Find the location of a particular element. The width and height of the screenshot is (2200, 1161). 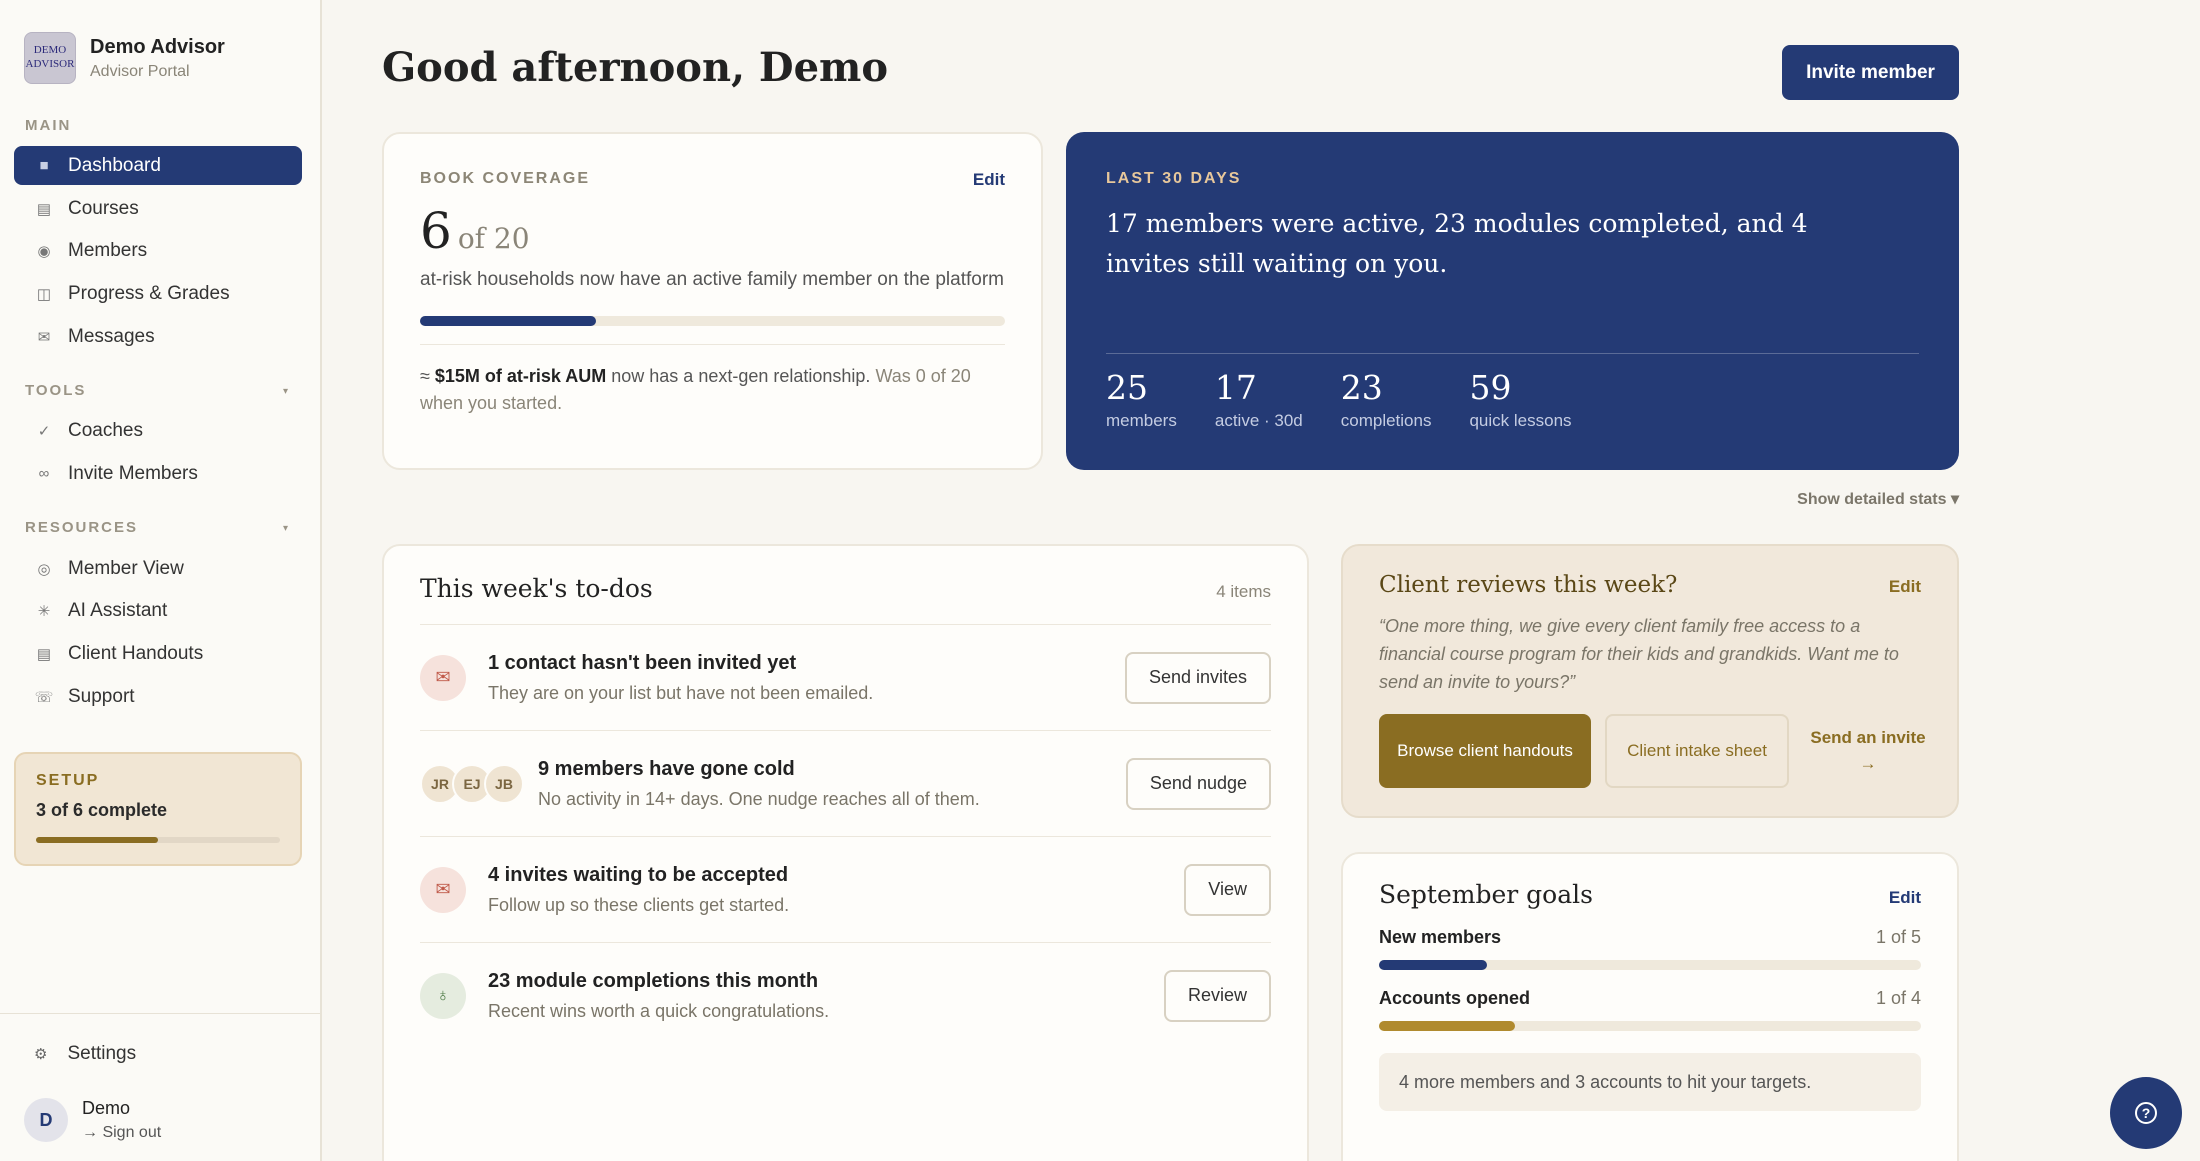

sidebar-item-label: Invite Members is located at coordinates (133, 473).